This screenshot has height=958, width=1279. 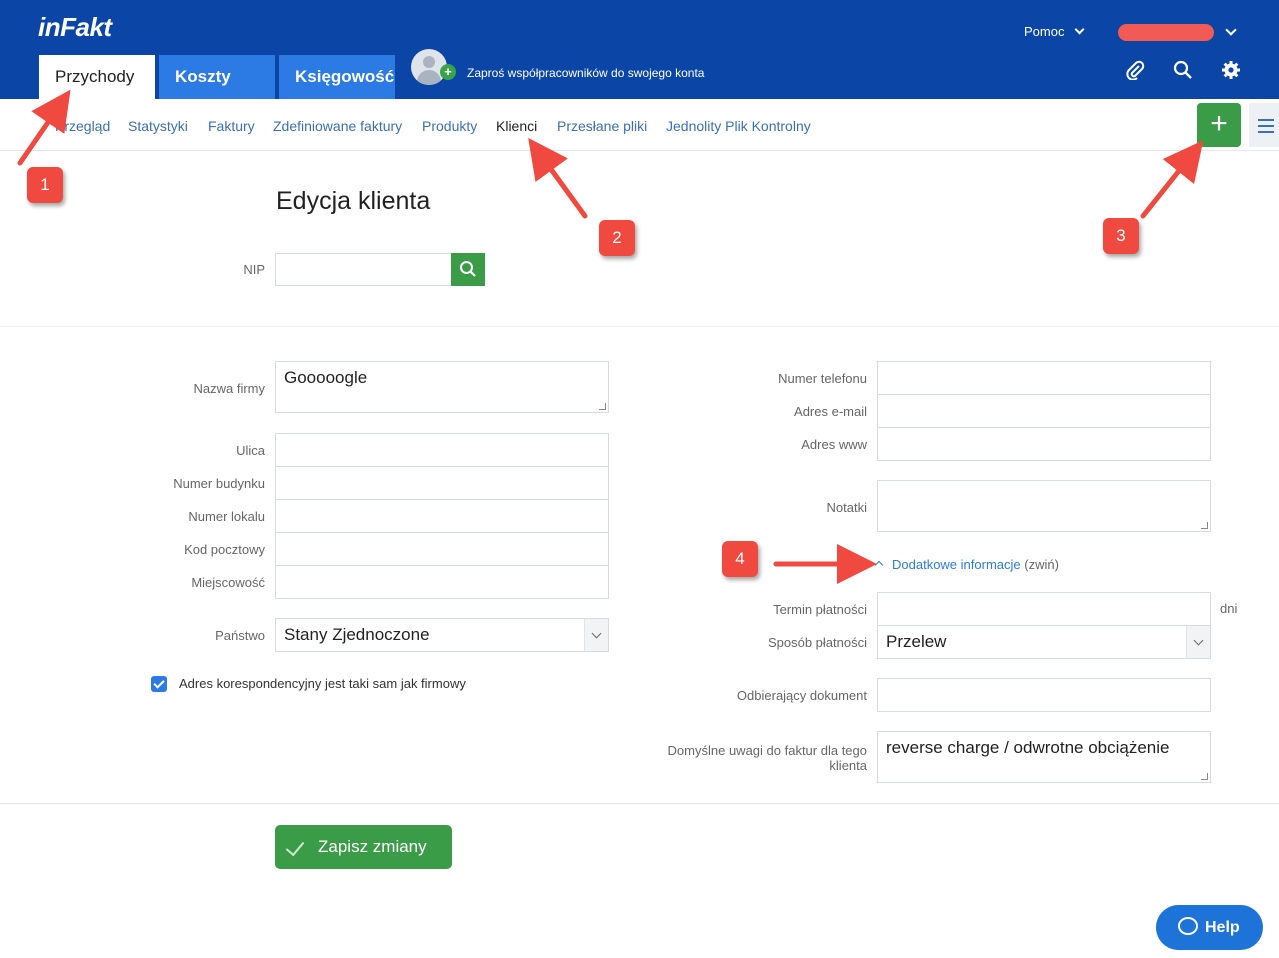 I want to click on payment-method-value: Przelew, so click(x=916, y=641).